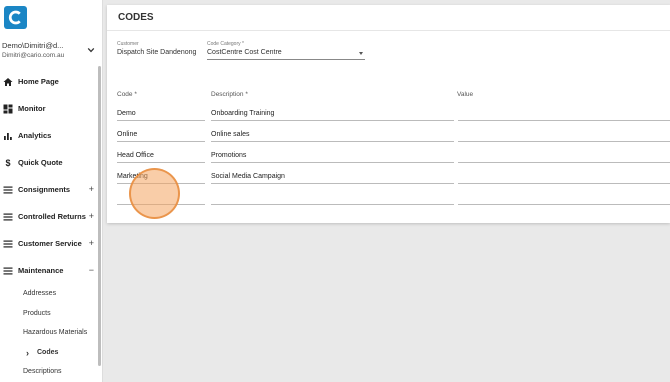  What do you see at coordinates (91, 270) in the screenshot?
I see `collapse-icon: −` at bounding box center [91, 270].